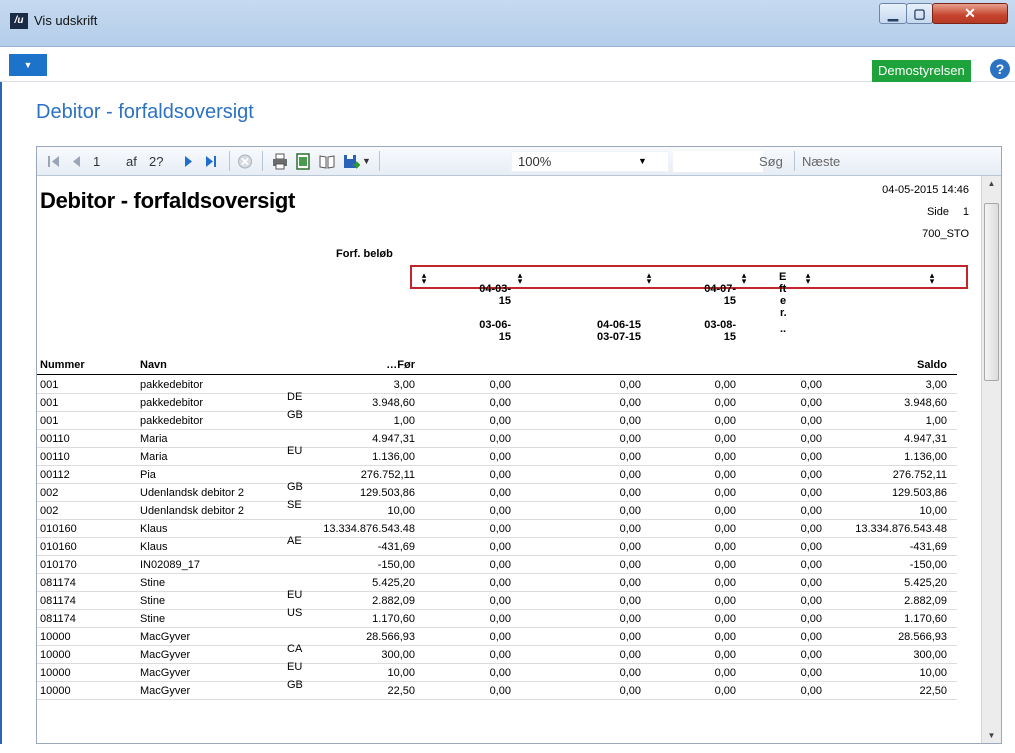 The height and width of the screenshot is (753, 1015). I want to click on maximize-button: ▢, so click(919, 13).